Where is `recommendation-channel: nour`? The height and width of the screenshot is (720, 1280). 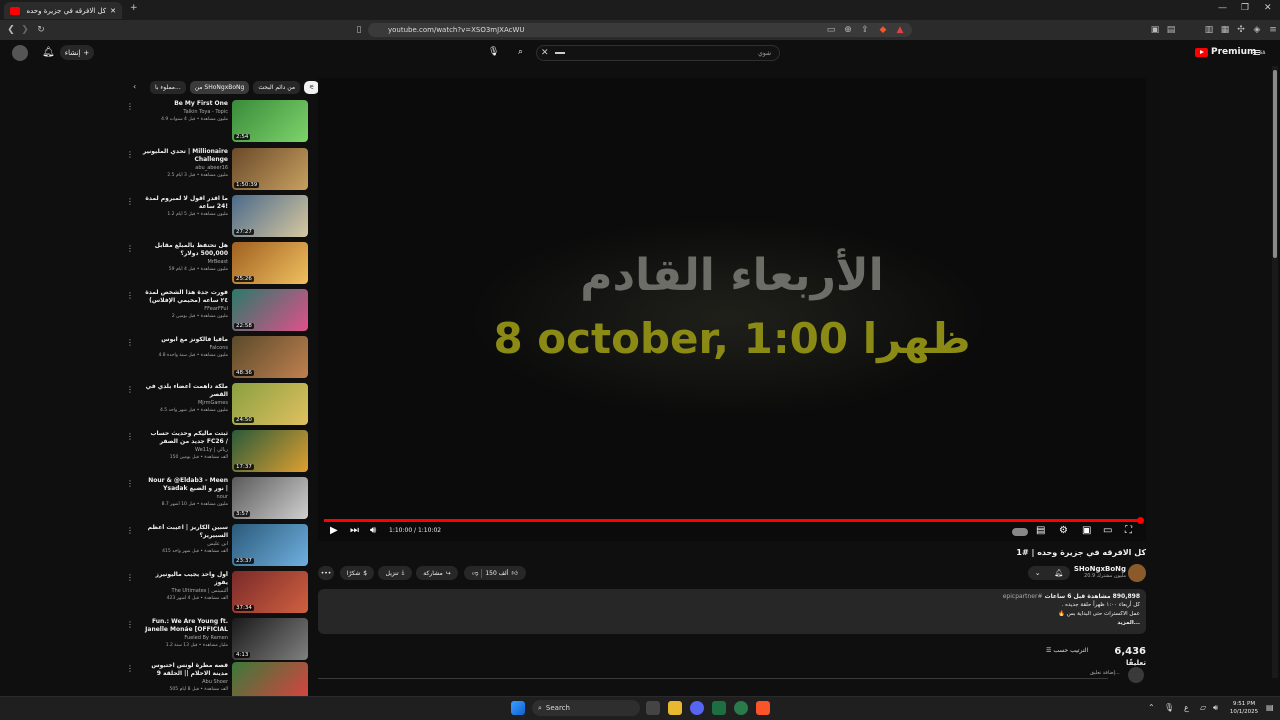 recommendation-channel: nour is located at coordinates (185, 497).